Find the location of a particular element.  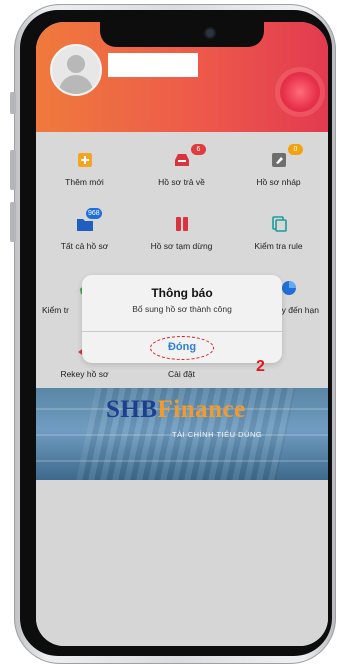

phone-volume-down is located at coordinates (13, 222).